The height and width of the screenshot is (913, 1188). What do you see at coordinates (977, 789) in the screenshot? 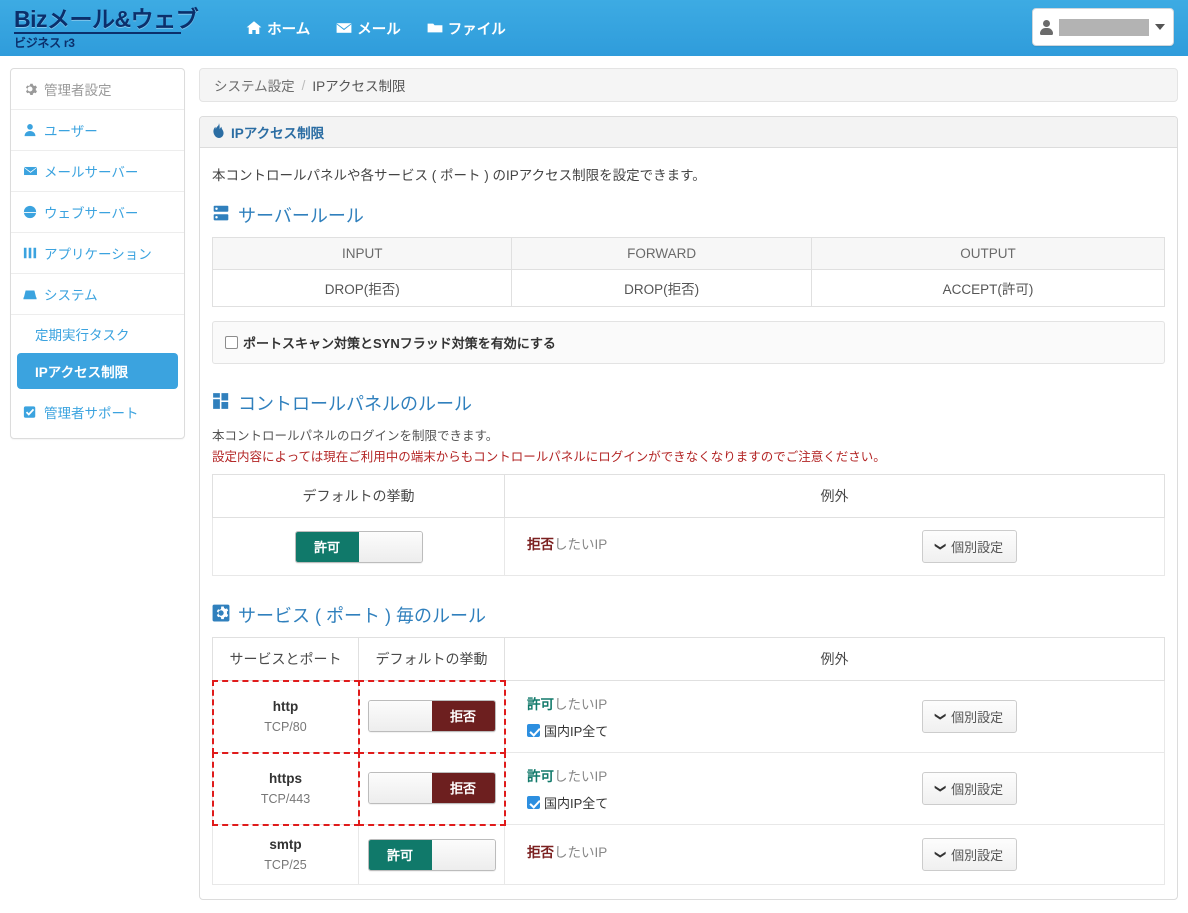
I see `individual-settings-label-https: 個別設定` at bounding box center [977, 789].